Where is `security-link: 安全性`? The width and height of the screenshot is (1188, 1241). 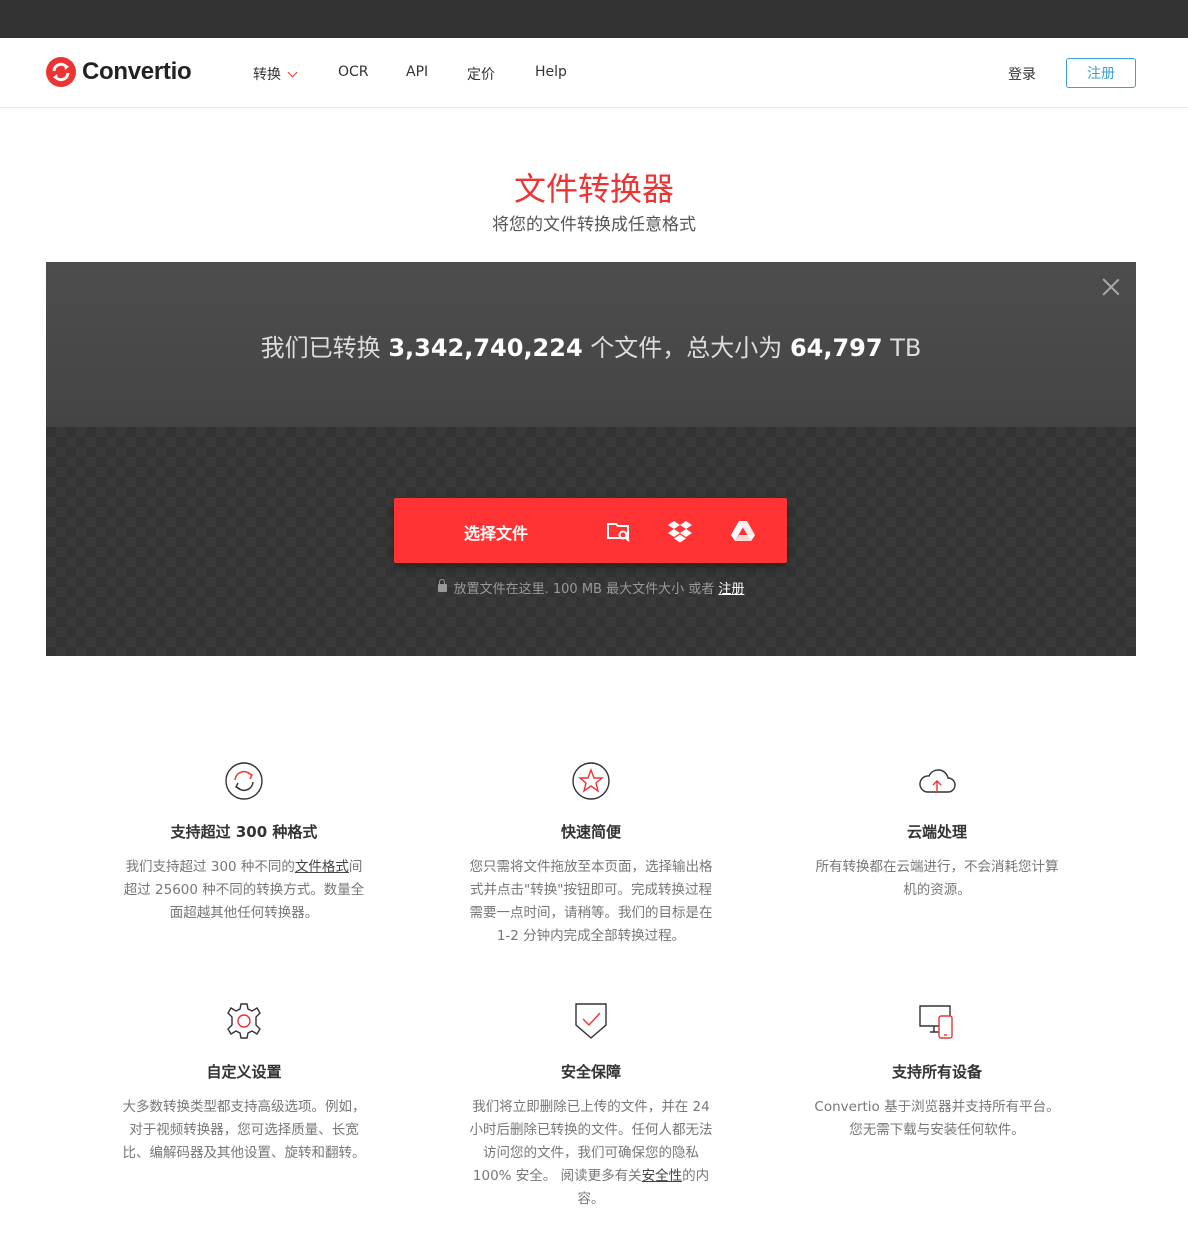
security-link: 安全性 is located at coordinates (662, 1176).